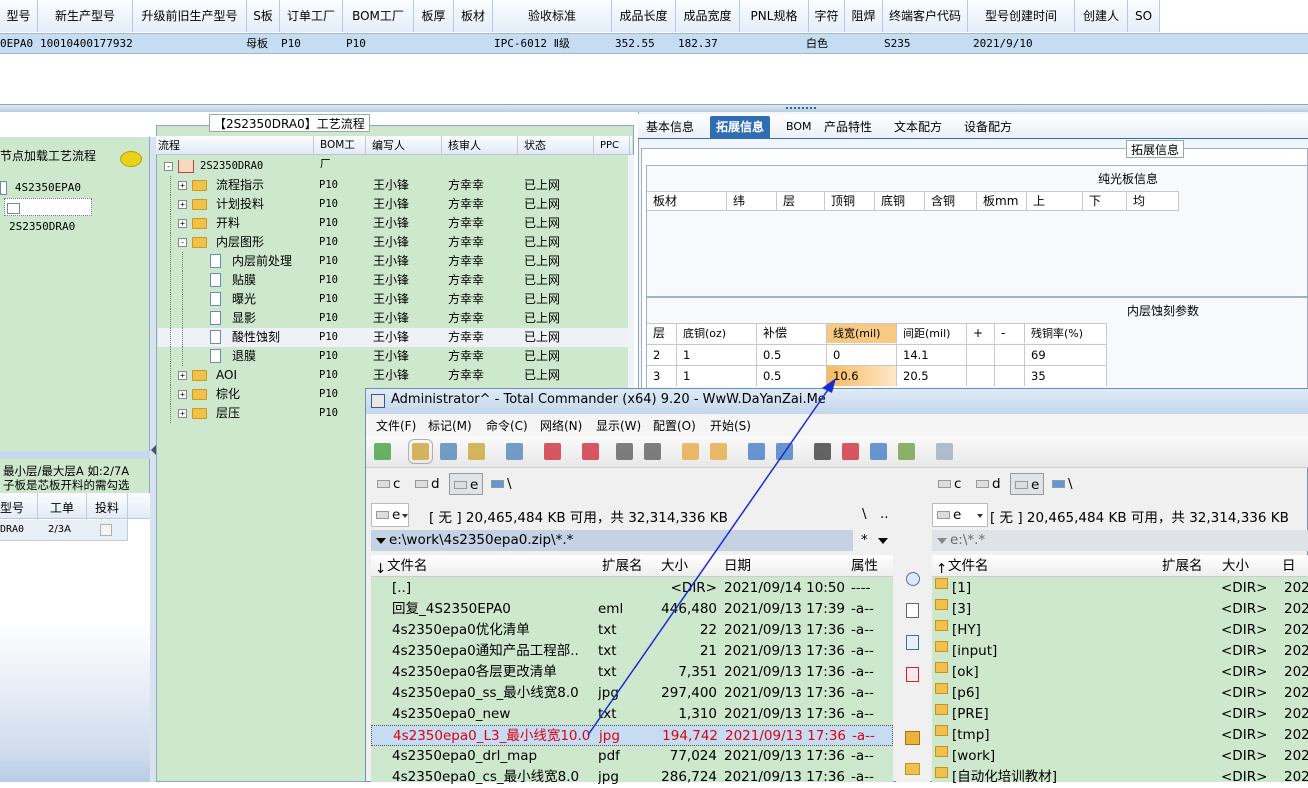 This screenshot has width=1308, height=788. Describe the element at coordinates (711, 557) in the screenshot. I see `annotation-arrow` at that location.